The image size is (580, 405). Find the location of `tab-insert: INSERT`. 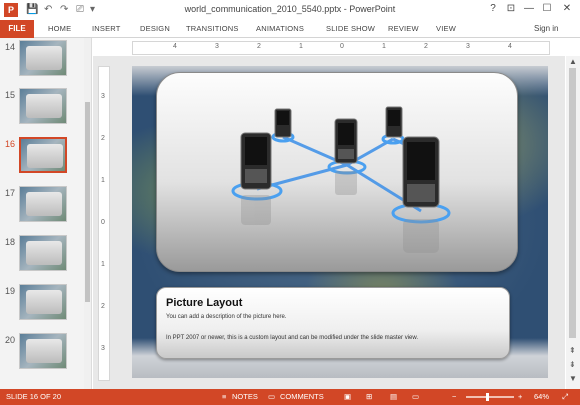

tab-insert: INSERT is located at coordinates (106, 29).